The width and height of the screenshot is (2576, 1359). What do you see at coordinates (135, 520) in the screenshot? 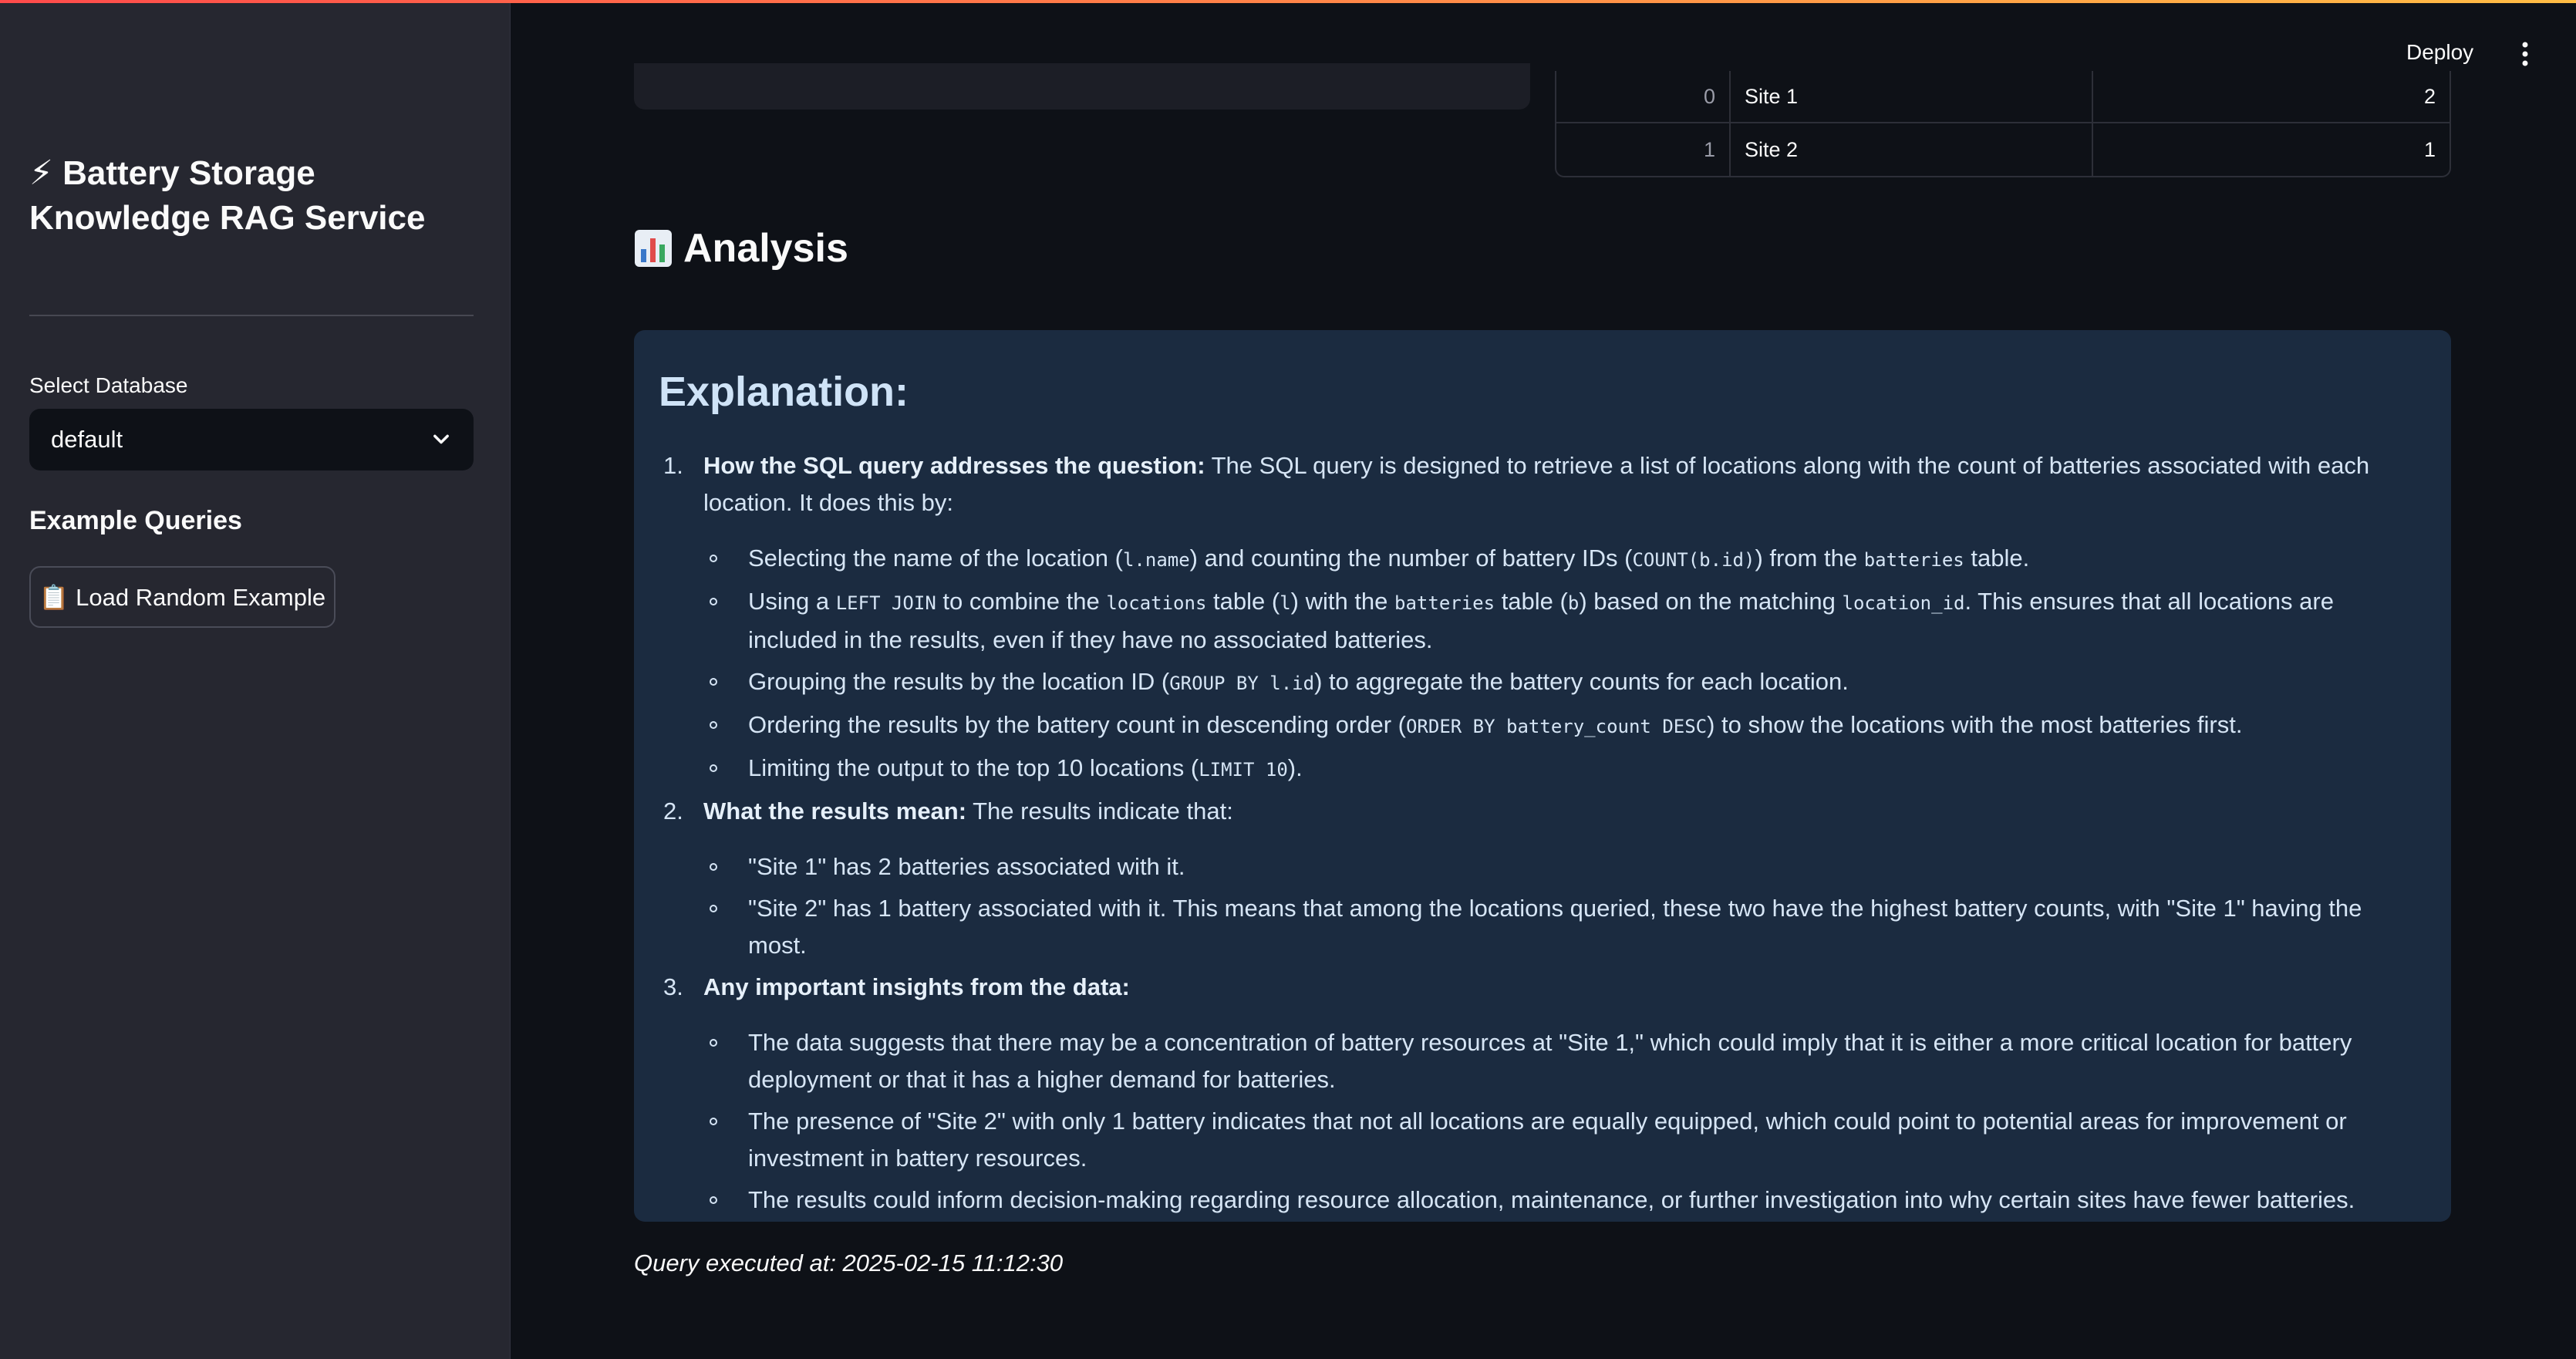
I see `example-queries-heading: Example Queries` at bounding box center [135, 520].